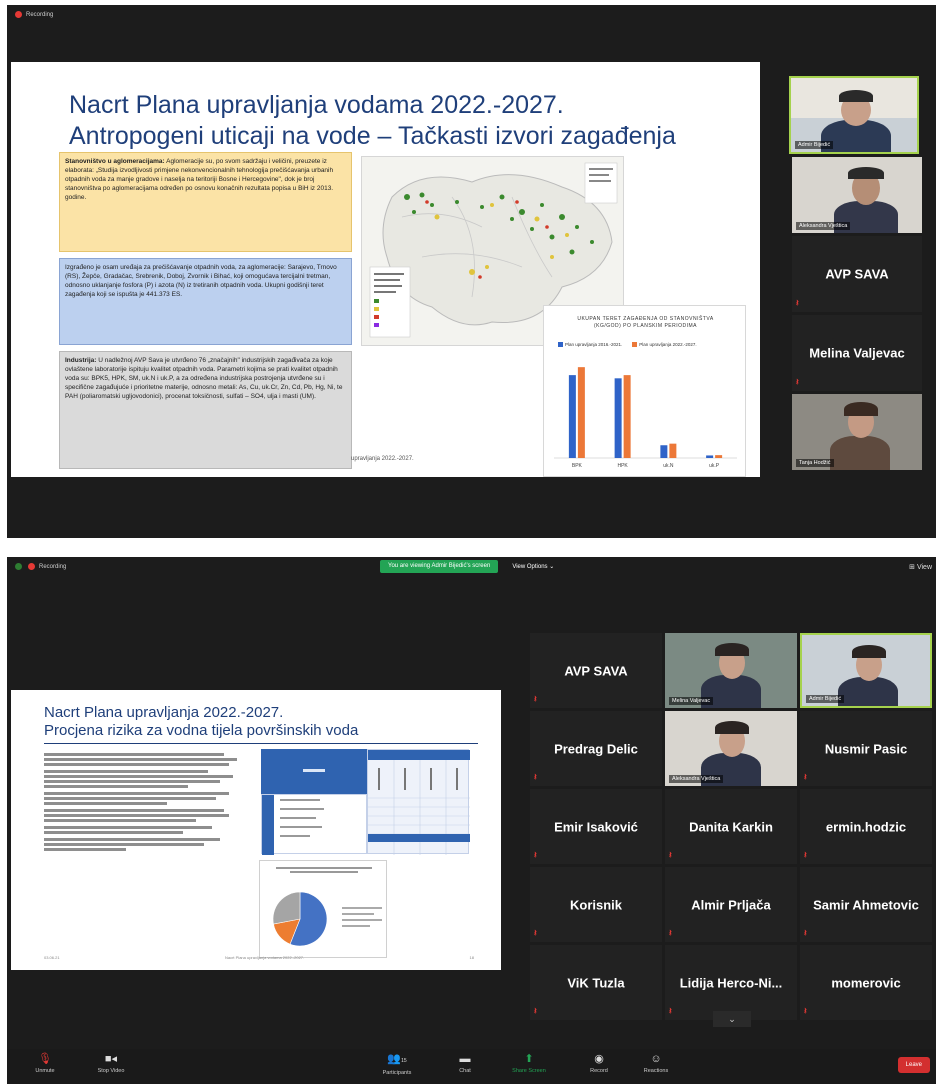 The width and height of the screenshot is (943, 1089). Describe the element at coordinates (731, 904) in the screenshot. I see `participant-tile: Almir Prljača 𝄽` at that location.